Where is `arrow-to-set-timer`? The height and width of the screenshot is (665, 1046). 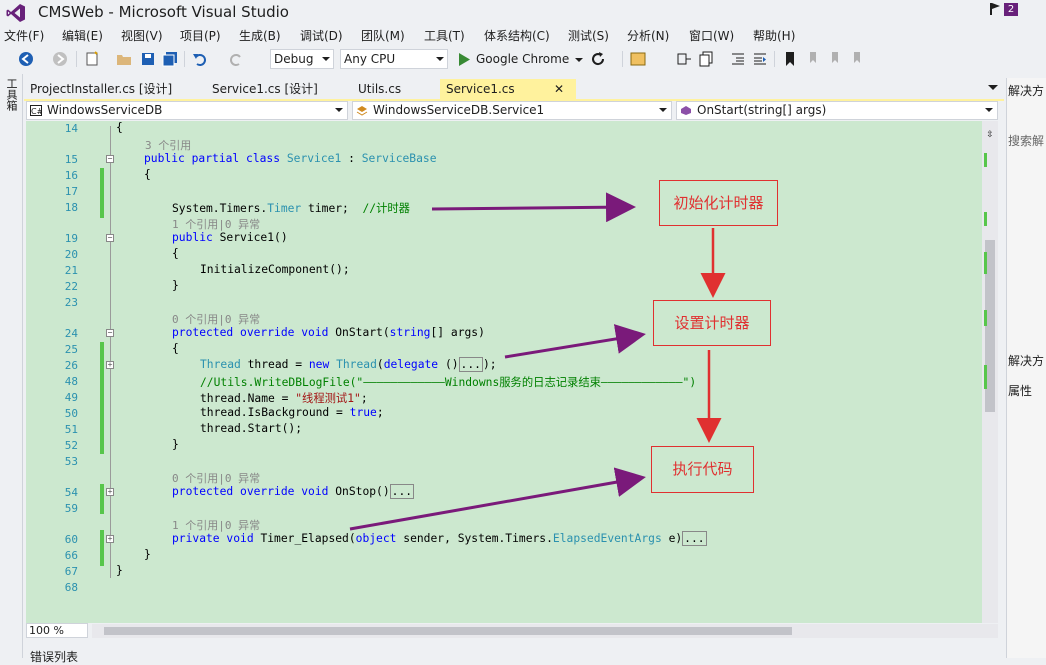
arrow-to-set-timer is located at coordinates (575, 341).